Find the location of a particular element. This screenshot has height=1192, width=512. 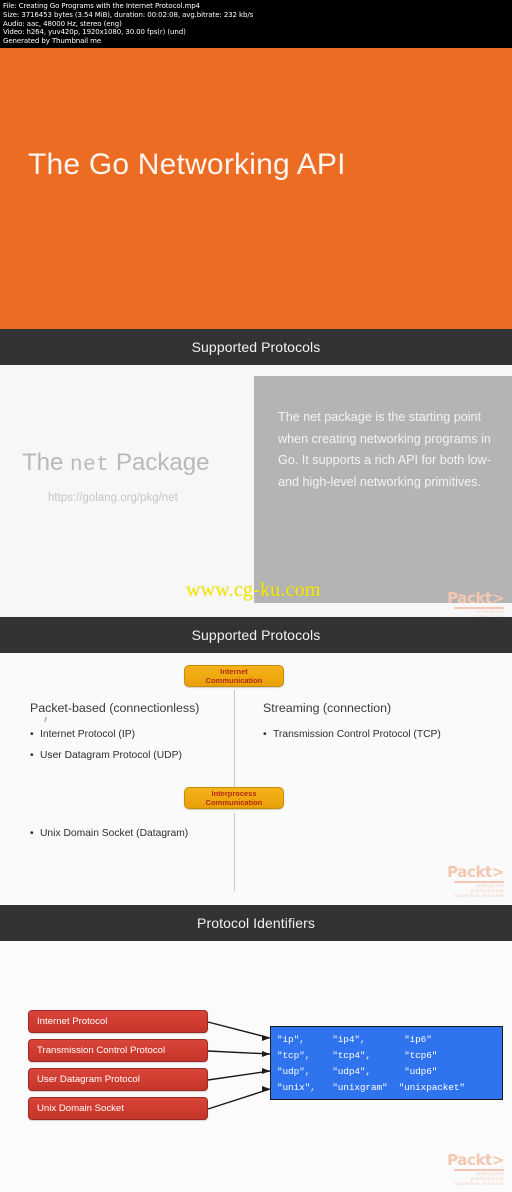

bullet-label: Transmission Control Protocol (TCP) is located at coordinates (357, 734).